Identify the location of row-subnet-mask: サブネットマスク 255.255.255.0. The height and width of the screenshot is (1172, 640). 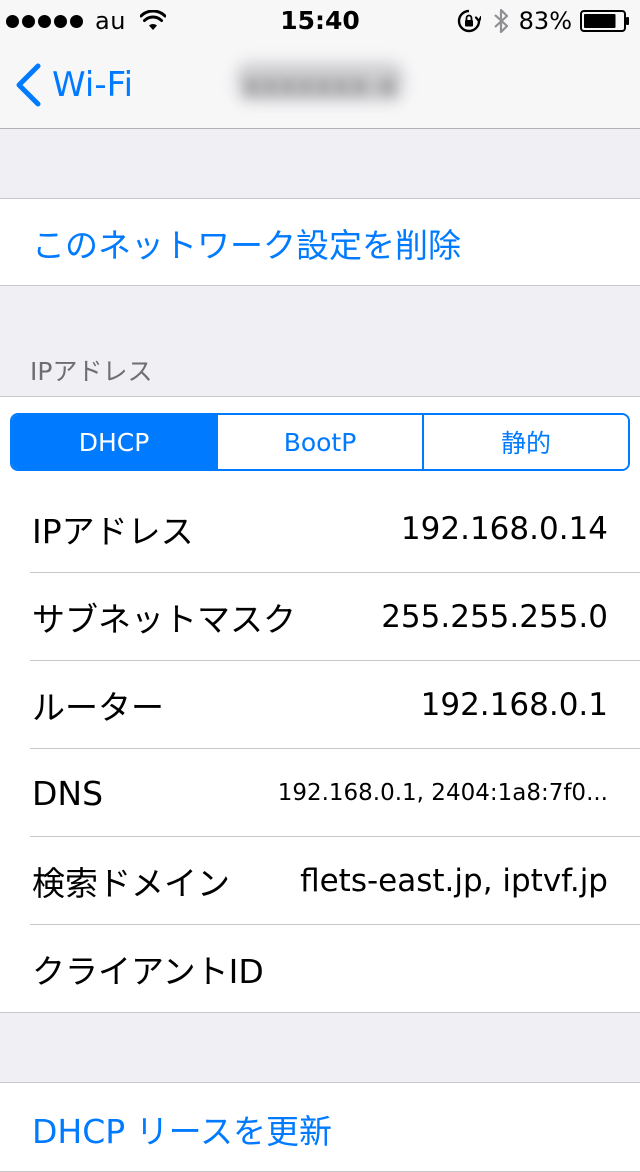
(320, 617).